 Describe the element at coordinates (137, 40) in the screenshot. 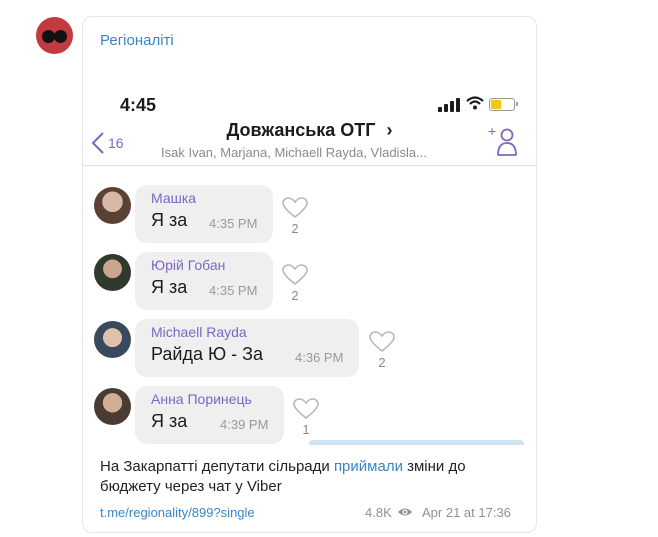

I see `channel-name: Регіоналіті` at that location.